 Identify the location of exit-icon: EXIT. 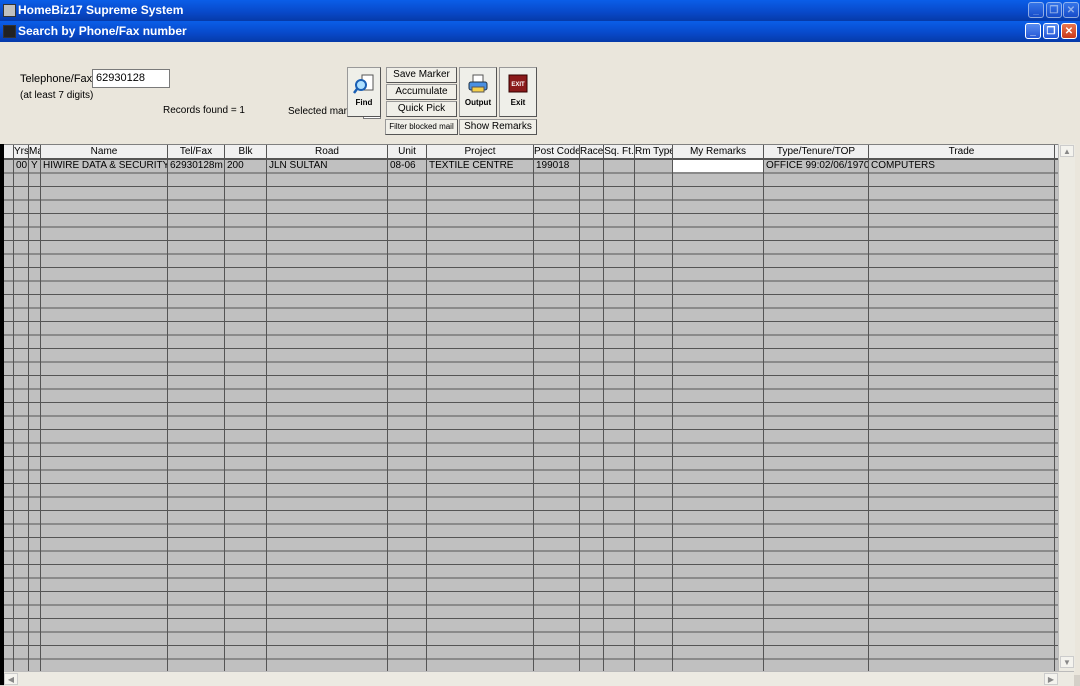
(518, 83).